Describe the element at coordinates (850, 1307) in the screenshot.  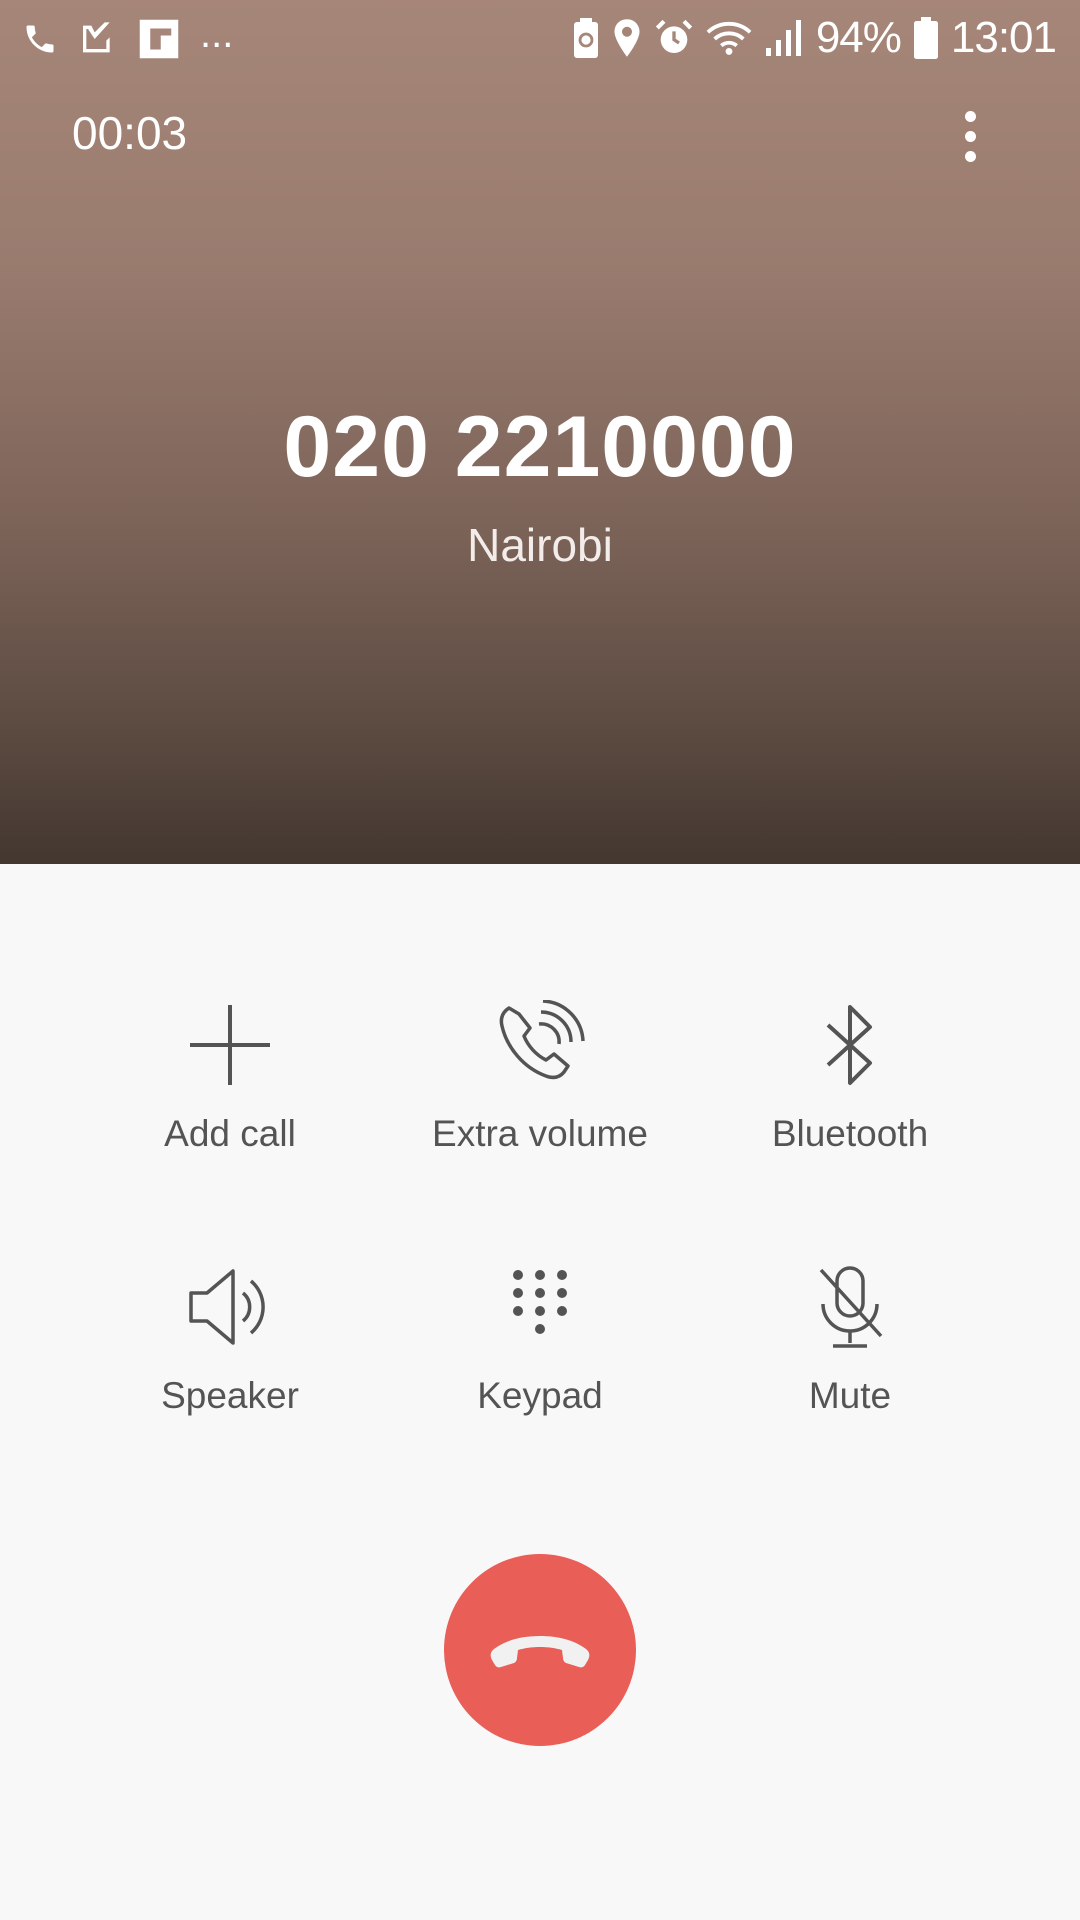
I see `mic-off-icon` at that location.